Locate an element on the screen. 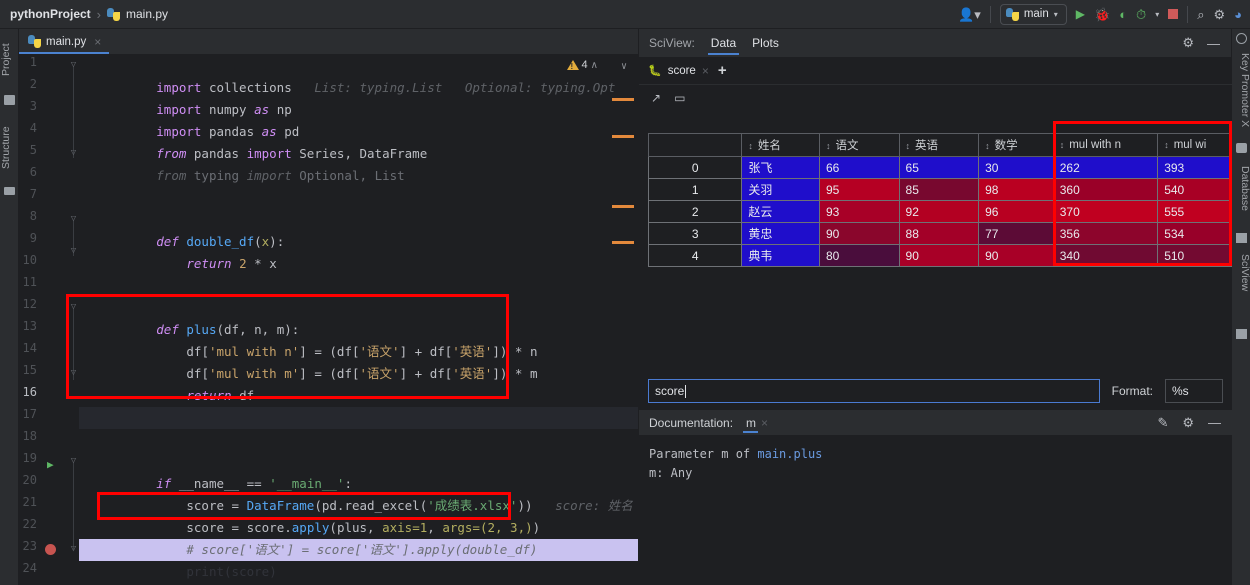 The width and height of the screenshot is (1250, 585). table-row: 2 赵云 93 92 96 370 555 is located at coordinates (939, 211).